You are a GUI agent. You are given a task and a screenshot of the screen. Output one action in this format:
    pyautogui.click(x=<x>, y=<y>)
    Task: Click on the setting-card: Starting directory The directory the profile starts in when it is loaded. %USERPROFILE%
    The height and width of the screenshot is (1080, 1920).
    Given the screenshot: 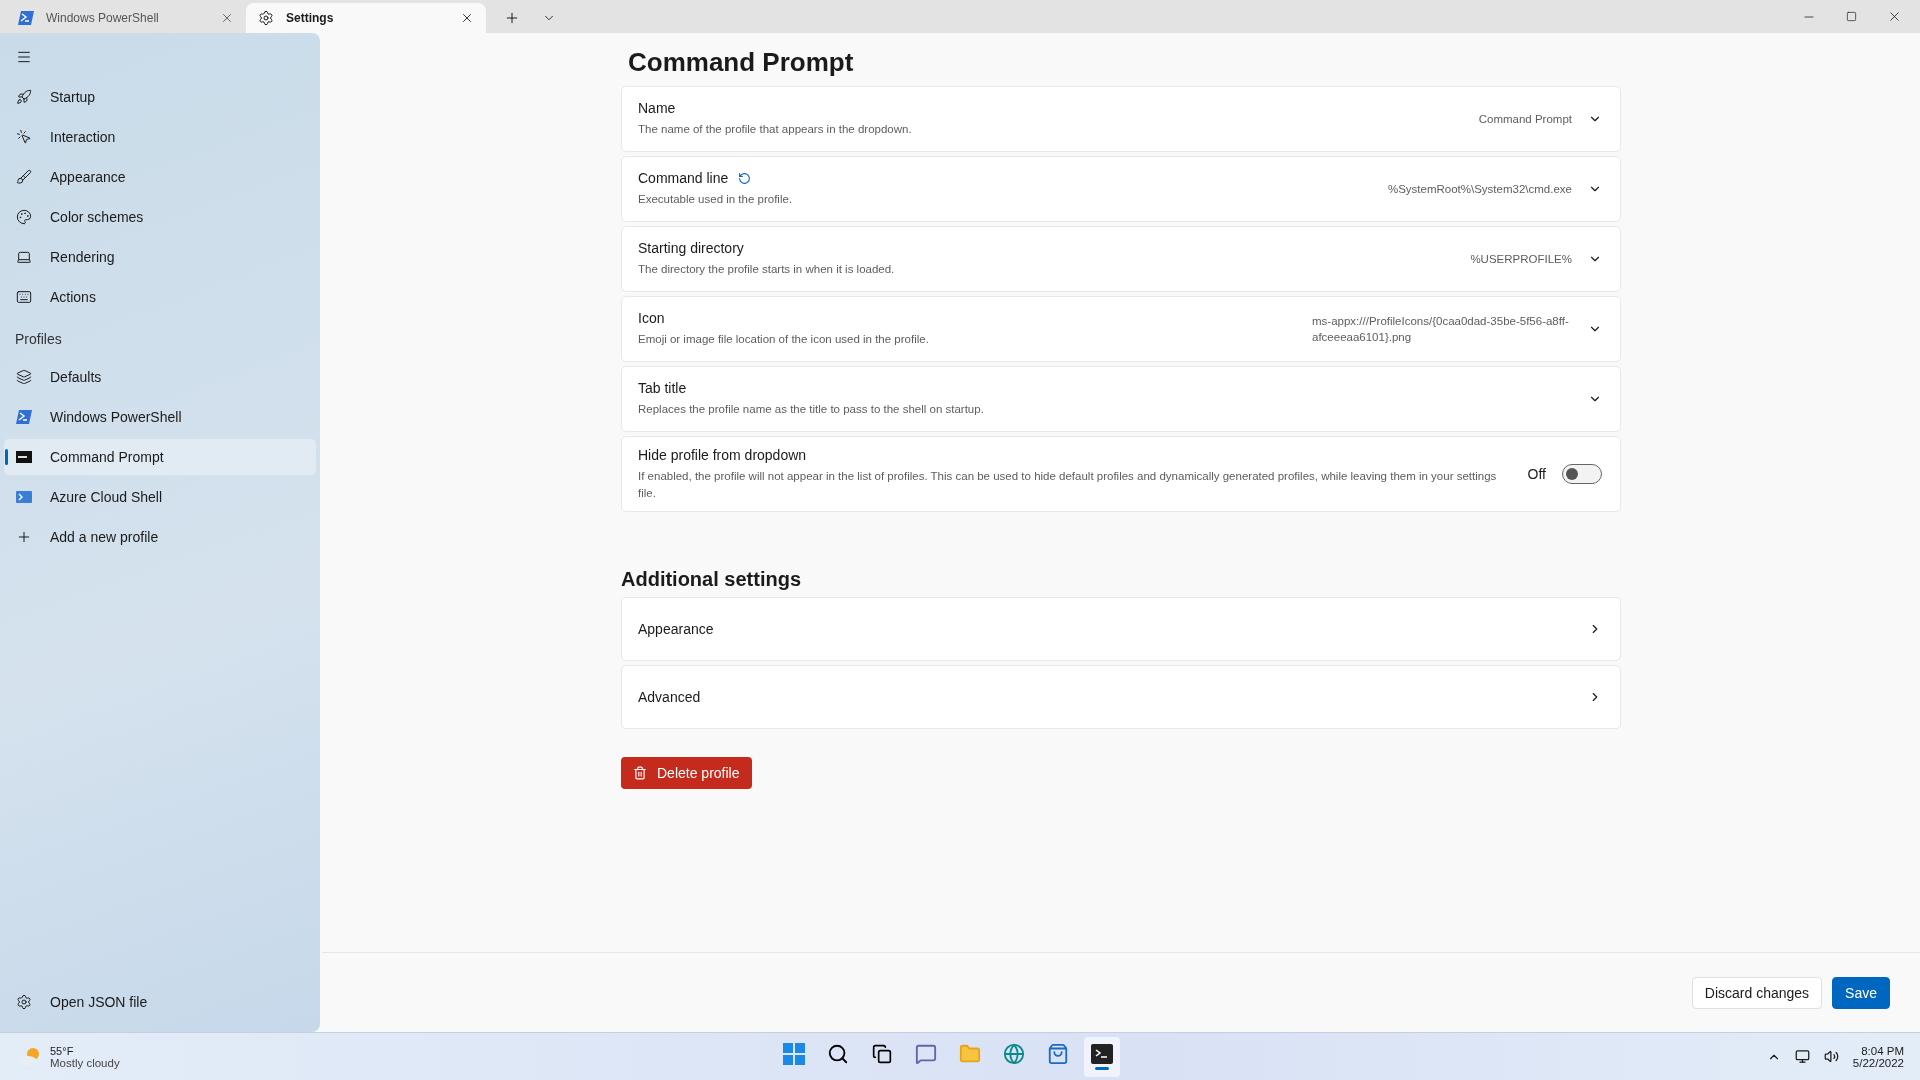 What is the action you would take?
    pyautogui.click(x=1121, y=259)
    